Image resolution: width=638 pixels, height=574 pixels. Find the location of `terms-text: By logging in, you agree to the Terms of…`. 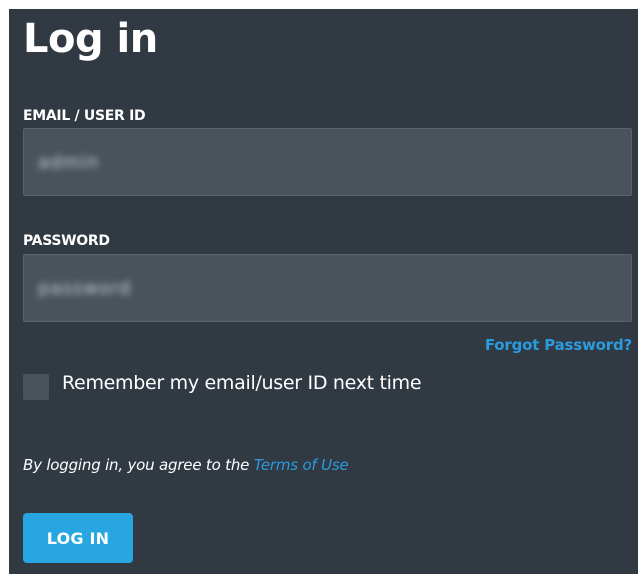

terms-text: By logging in, you agree to the Terms of… is located at coordinates (186, 465).